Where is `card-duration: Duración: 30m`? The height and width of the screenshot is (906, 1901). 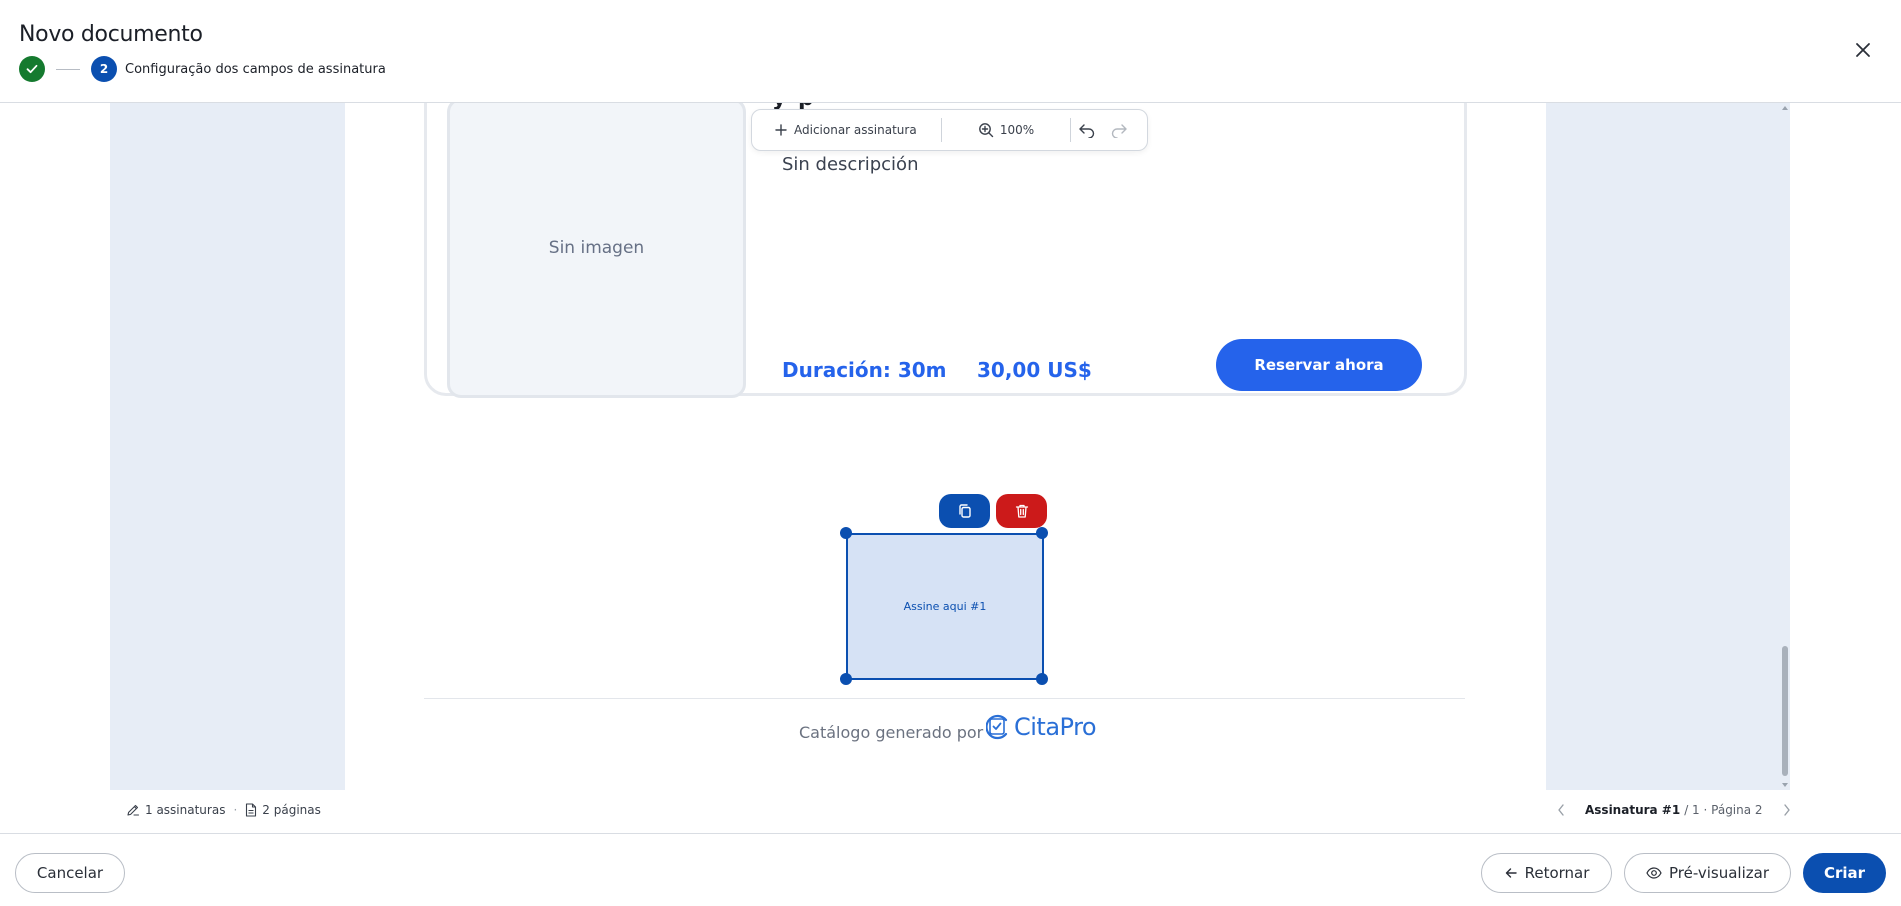 card-duration: Duración: 30m is located at coordinates (864, 370).